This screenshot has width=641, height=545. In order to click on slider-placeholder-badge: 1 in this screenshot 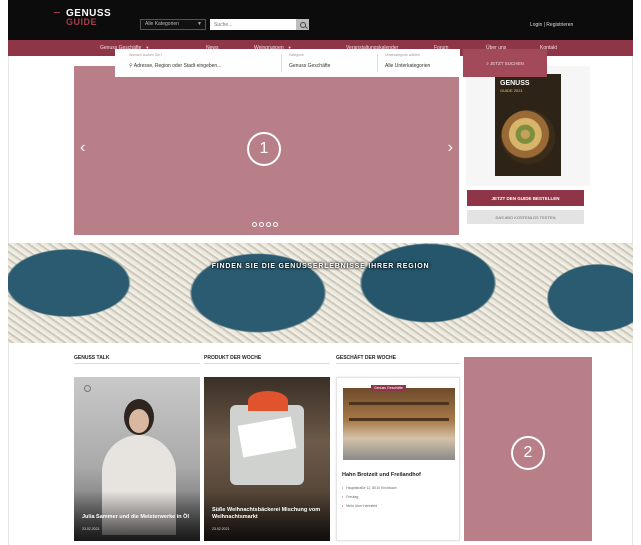, I will do `click(264, 149)`.